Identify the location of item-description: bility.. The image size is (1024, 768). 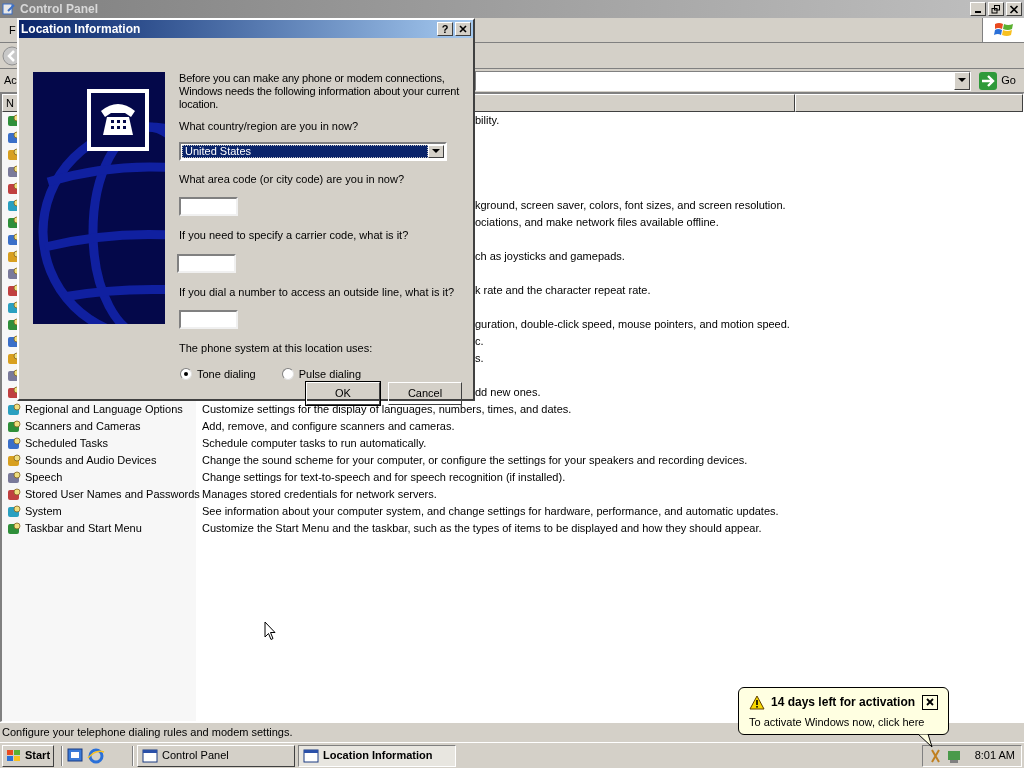
(487, 121).